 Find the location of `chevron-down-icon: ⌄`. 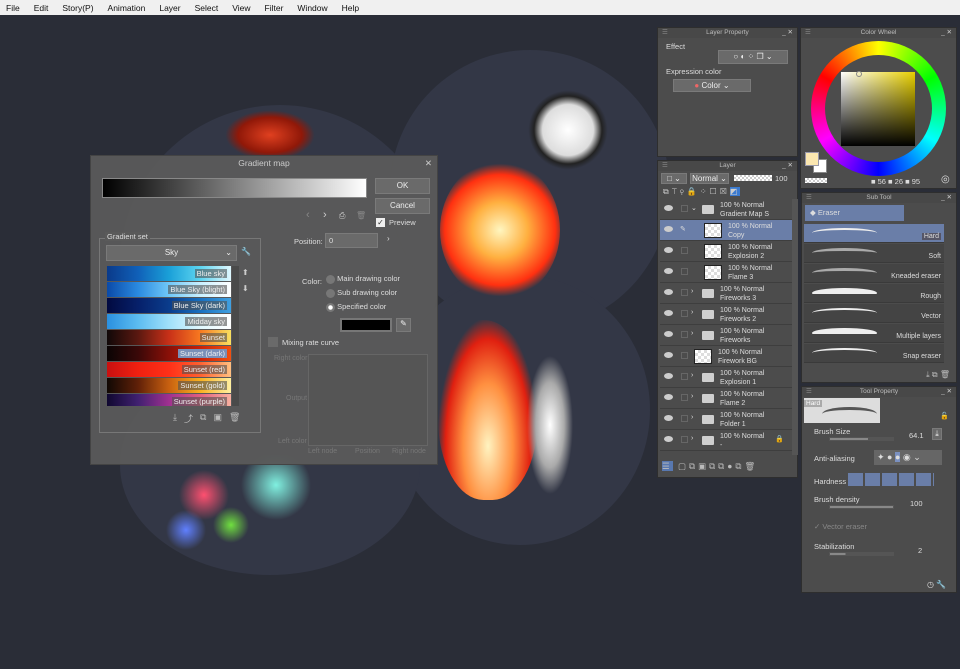

chevron-down-icon: ⌄ is located at coordinates (694, 208).